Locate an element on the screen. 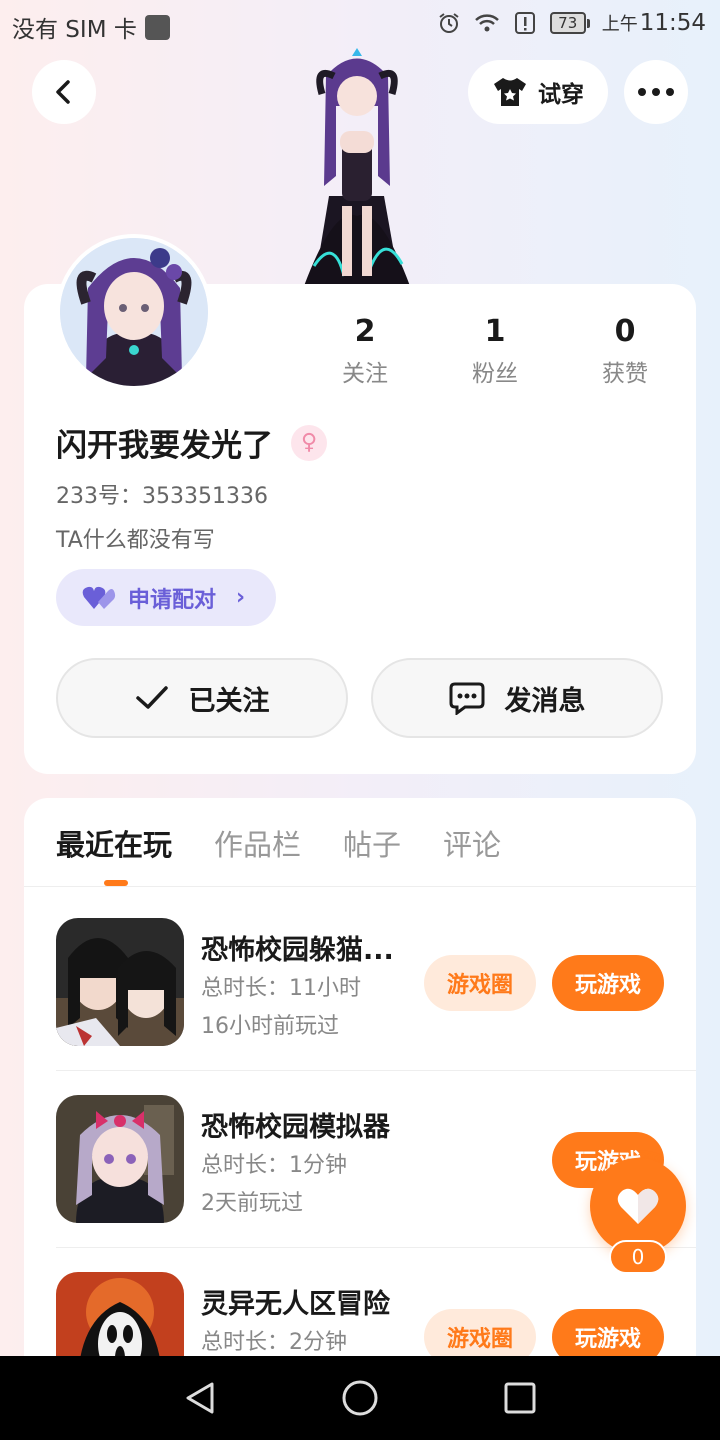 Image resolution: width=720 pixels, height=1440 pixels. shirt-icon is located at coordinates (510, 92).